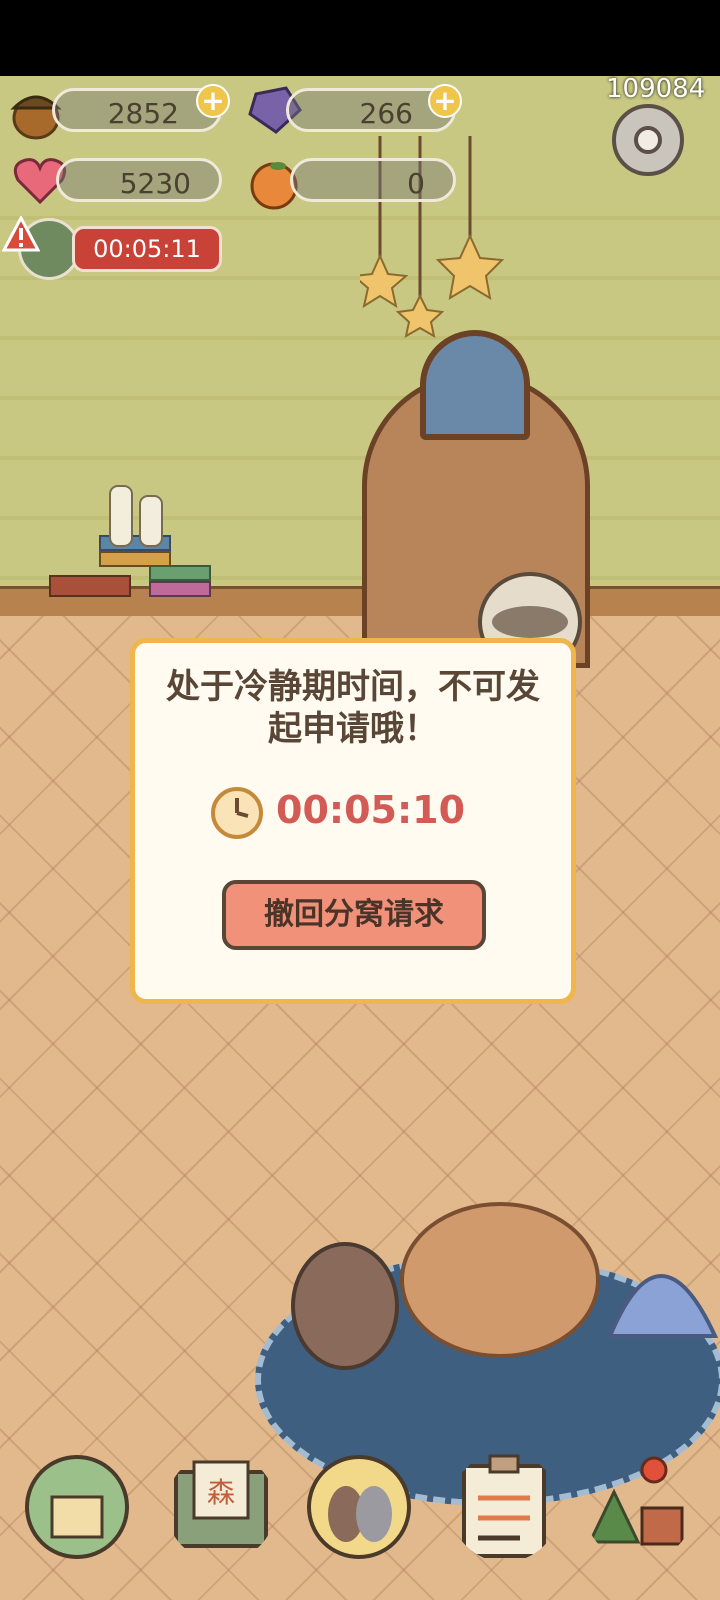 This screenshot has height=1600, width=720. I want to click on dialog-message: 处于冷静期时间，不可发起申请哦！, so click(353, 708).